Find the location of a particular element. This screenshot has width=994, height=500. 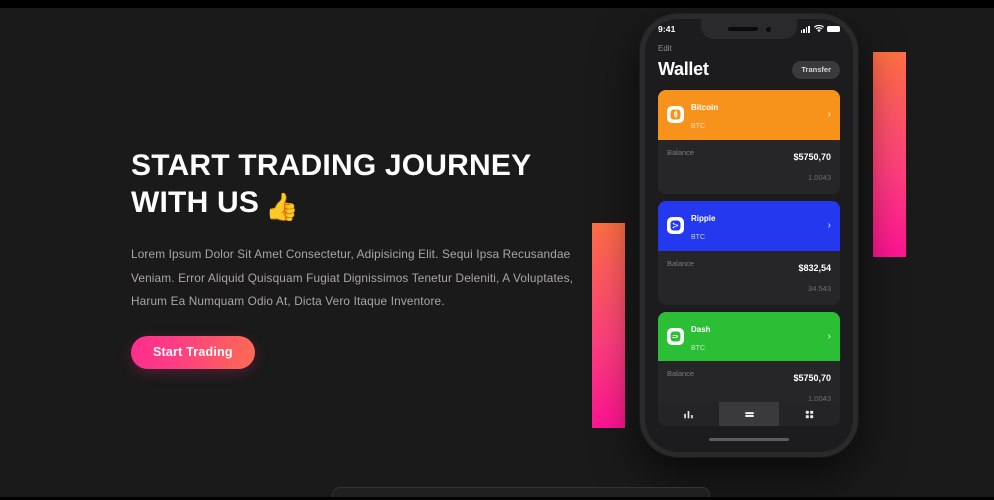

balance-values: $832,54 34.543 is located at coordinates (814, 277).